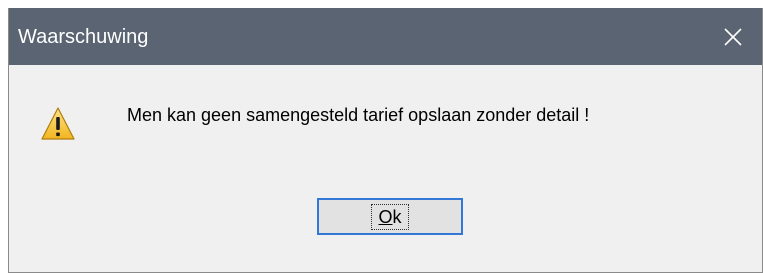  I want to click on ok-mnemonic: O, so click(385, 216).